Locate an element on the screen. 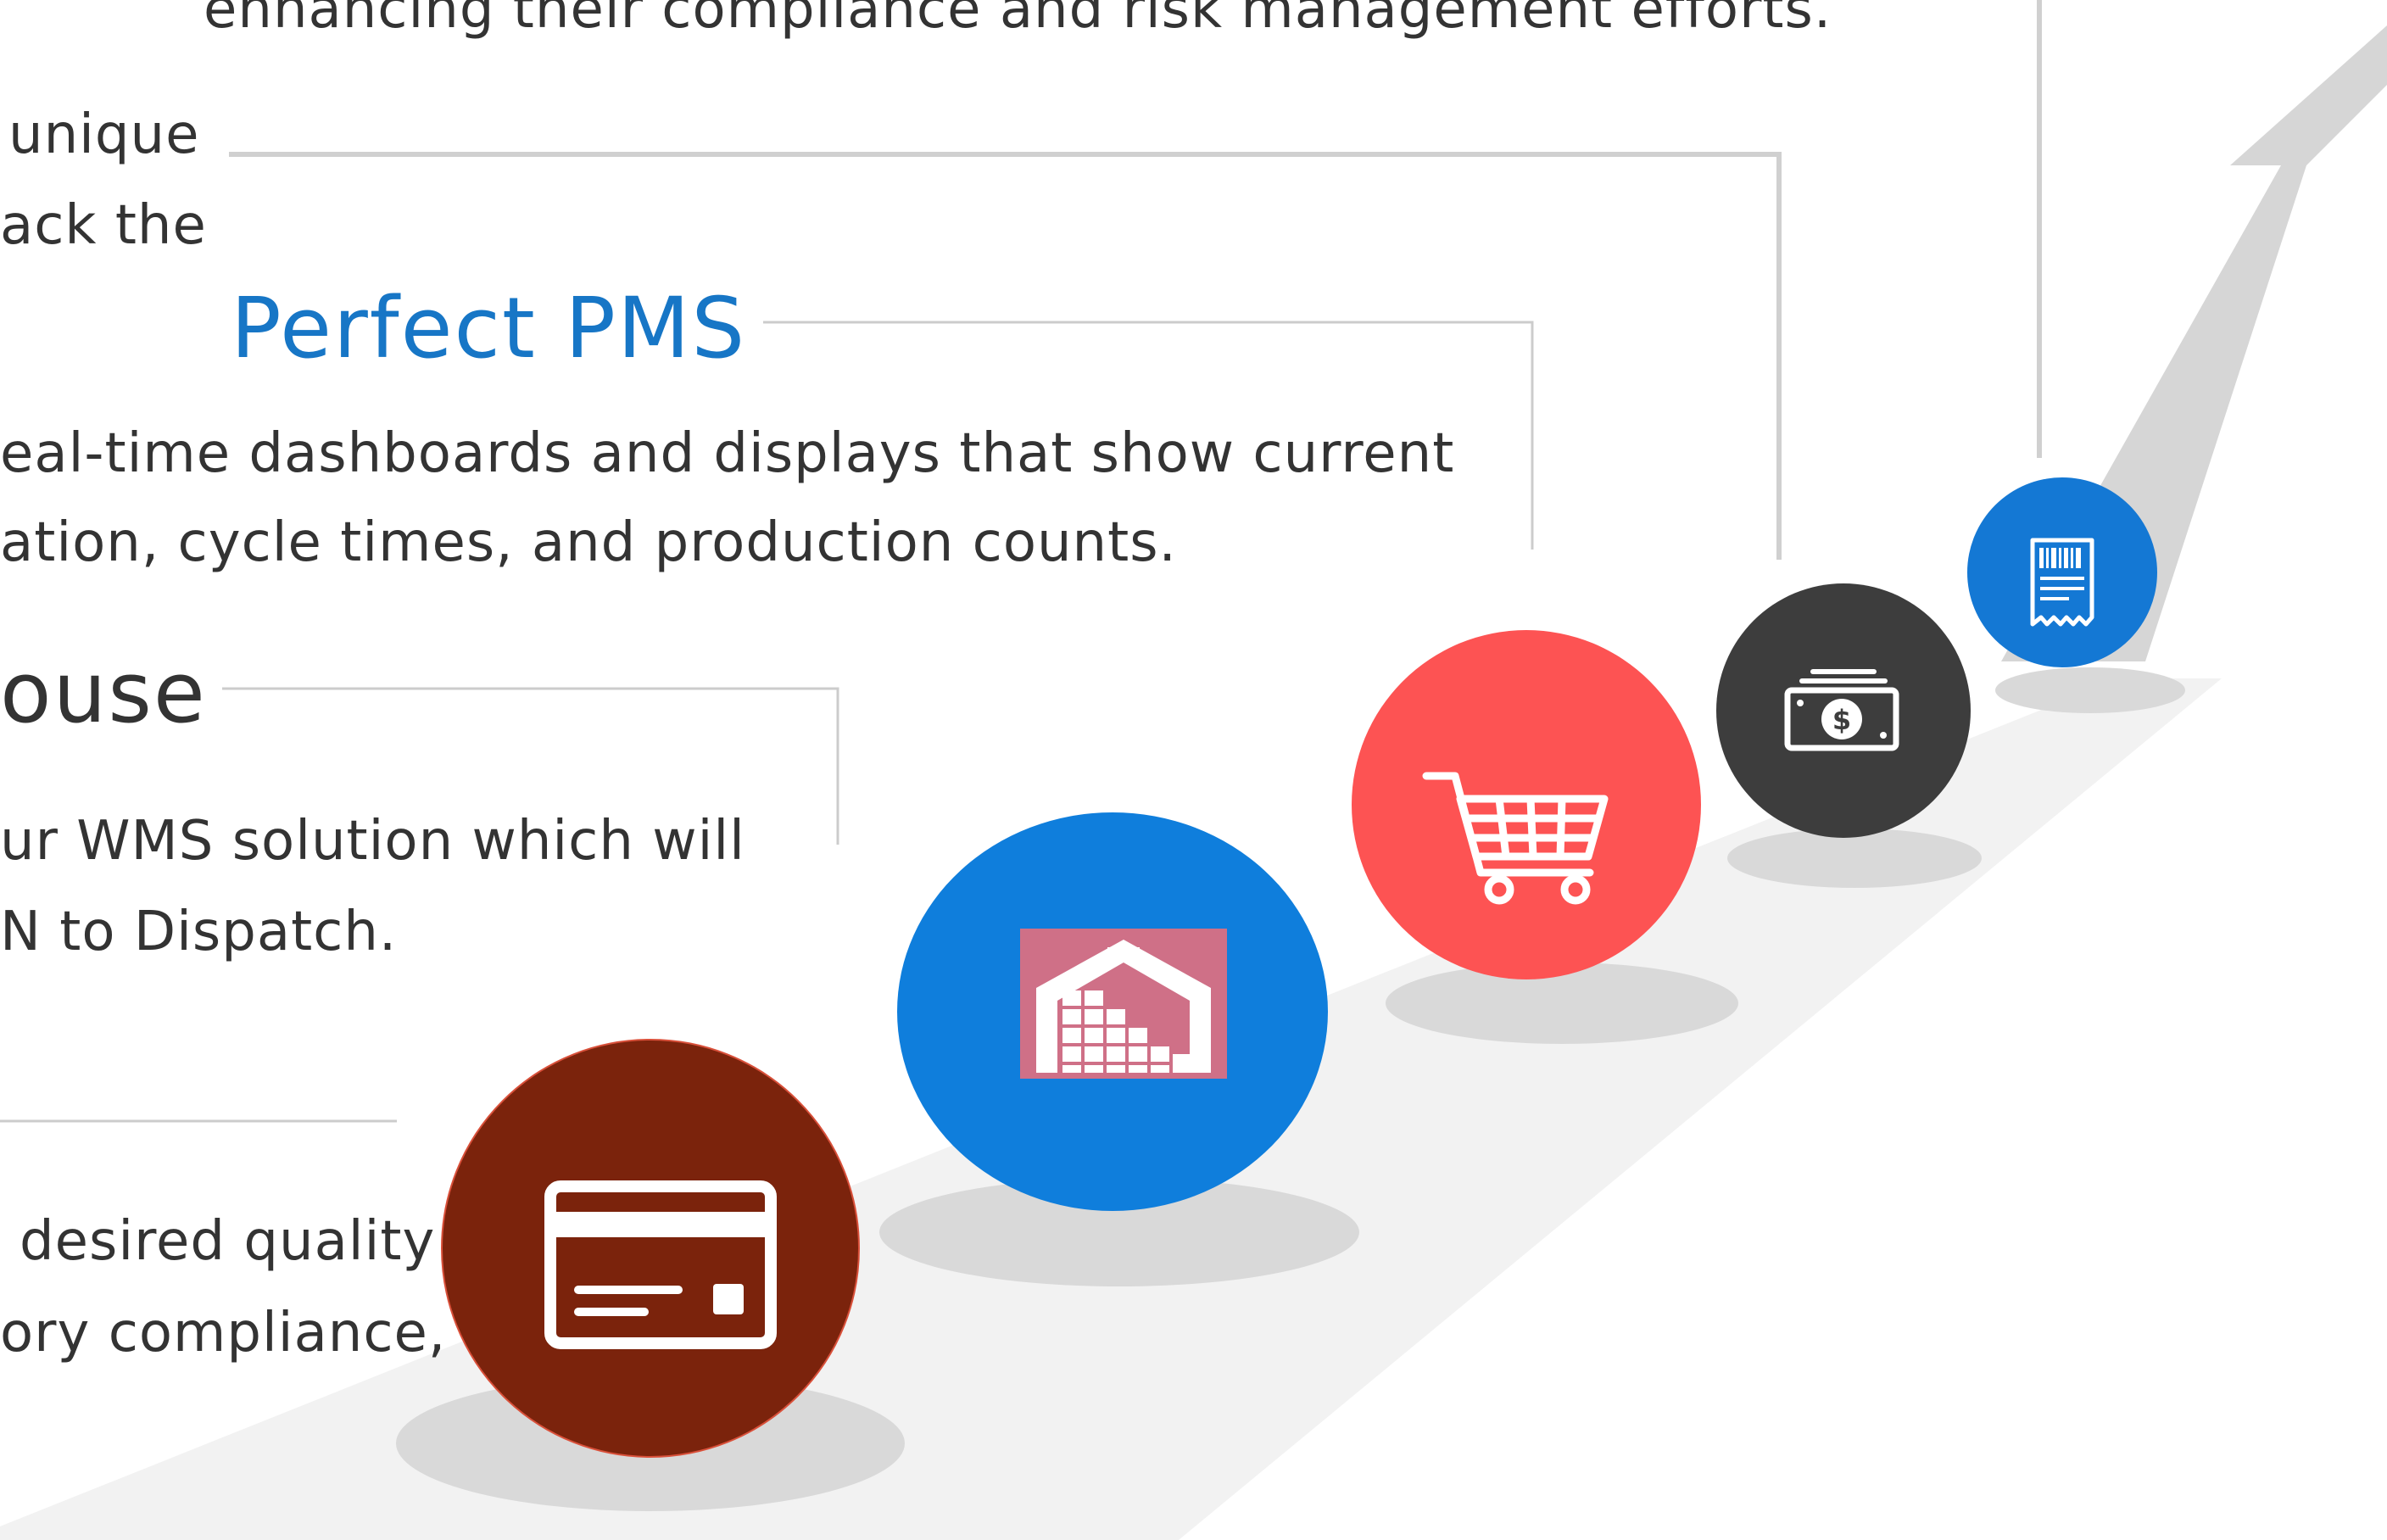  wms-description-line: N to Dispatch. is located at coordinates (199, 932).